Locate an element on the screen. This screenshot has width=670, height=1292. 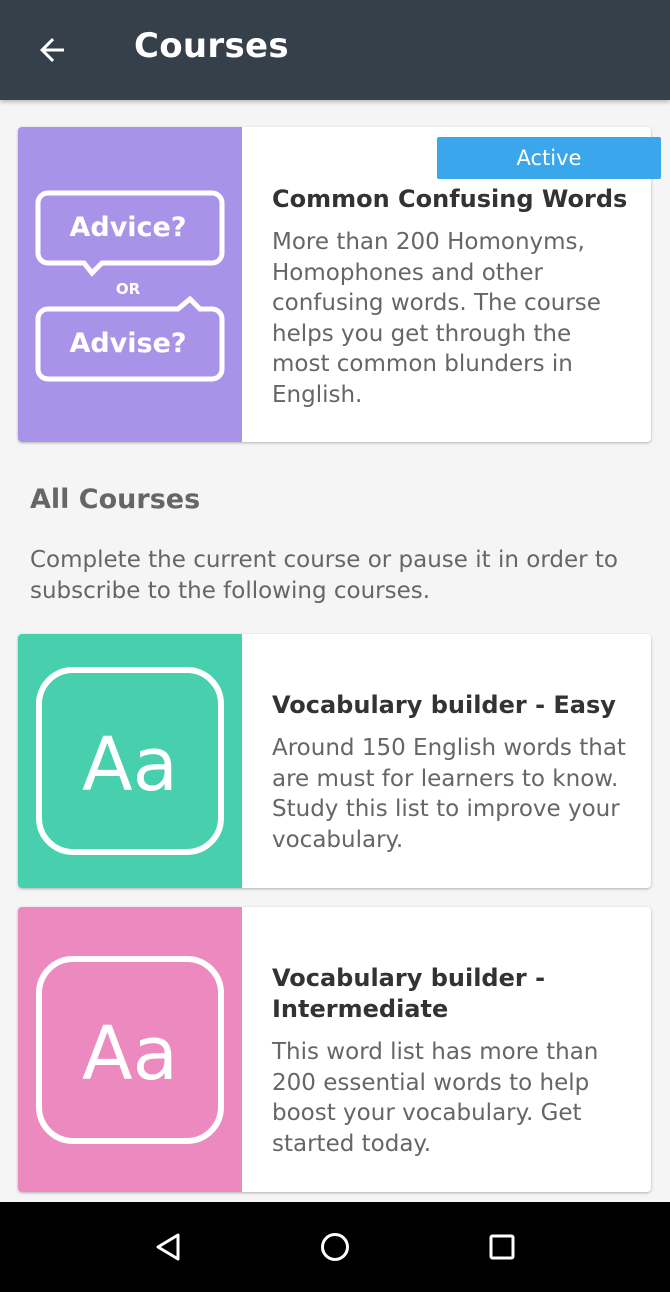
nav-back-button is located at coordinates (168, 1247).